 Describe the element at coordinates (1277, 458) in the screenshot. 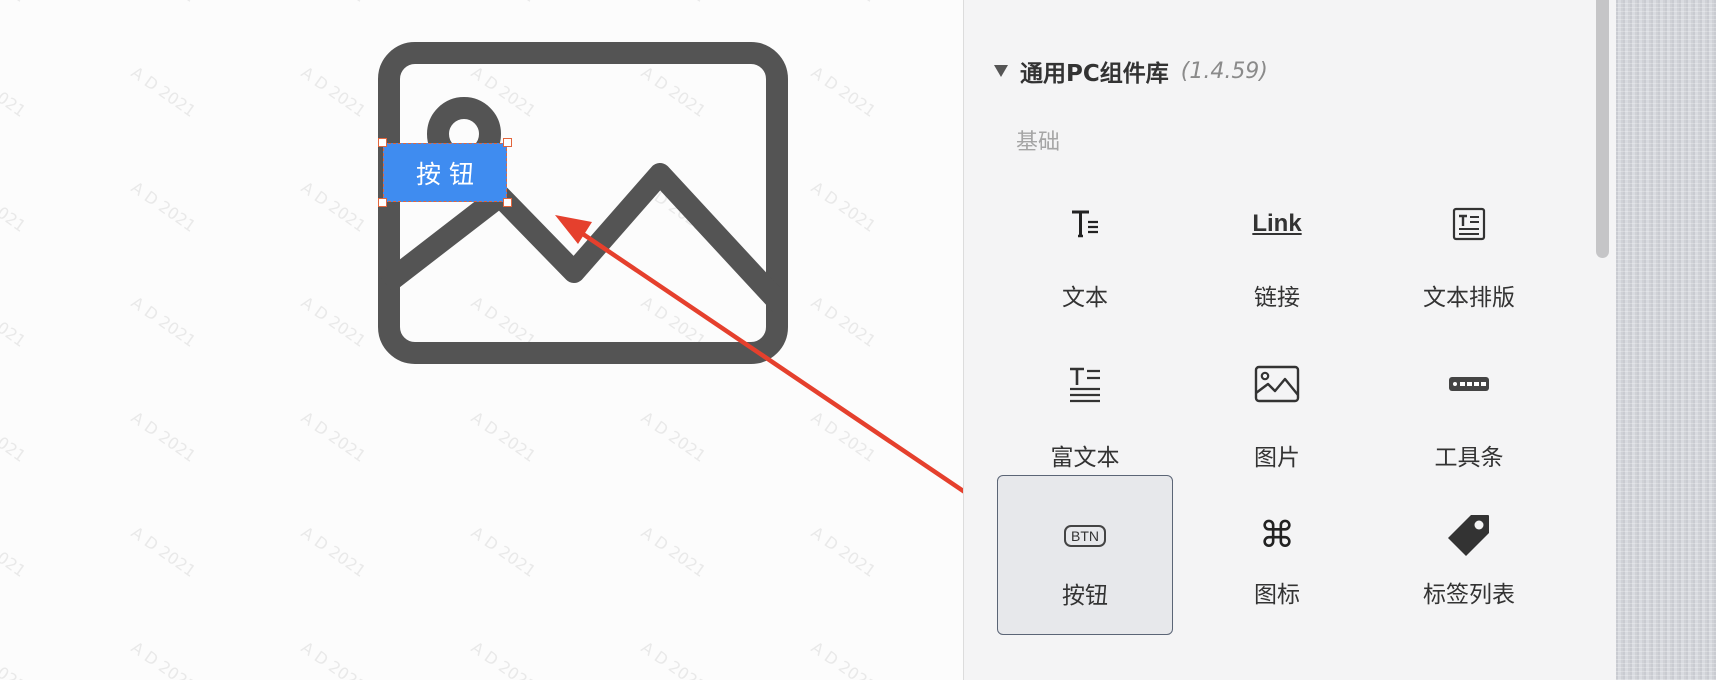

I see `component-label: 图片` at that location.